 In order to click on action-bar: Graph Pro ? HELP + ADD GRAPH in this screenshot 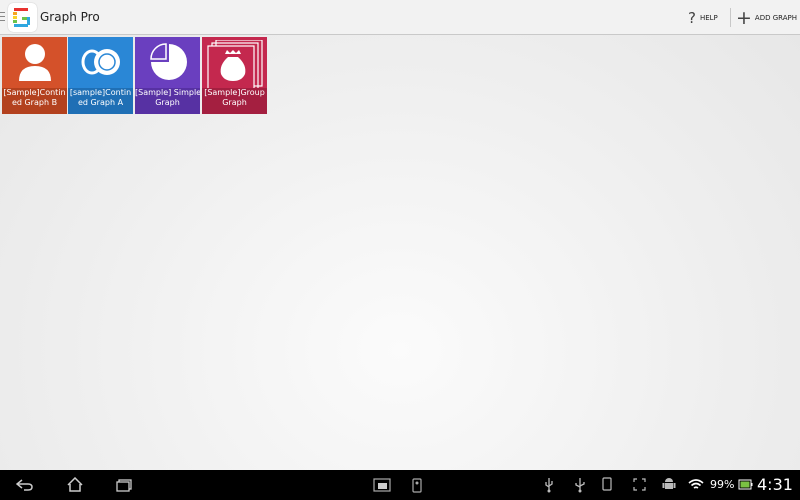, I will do `click(400, 17)`.